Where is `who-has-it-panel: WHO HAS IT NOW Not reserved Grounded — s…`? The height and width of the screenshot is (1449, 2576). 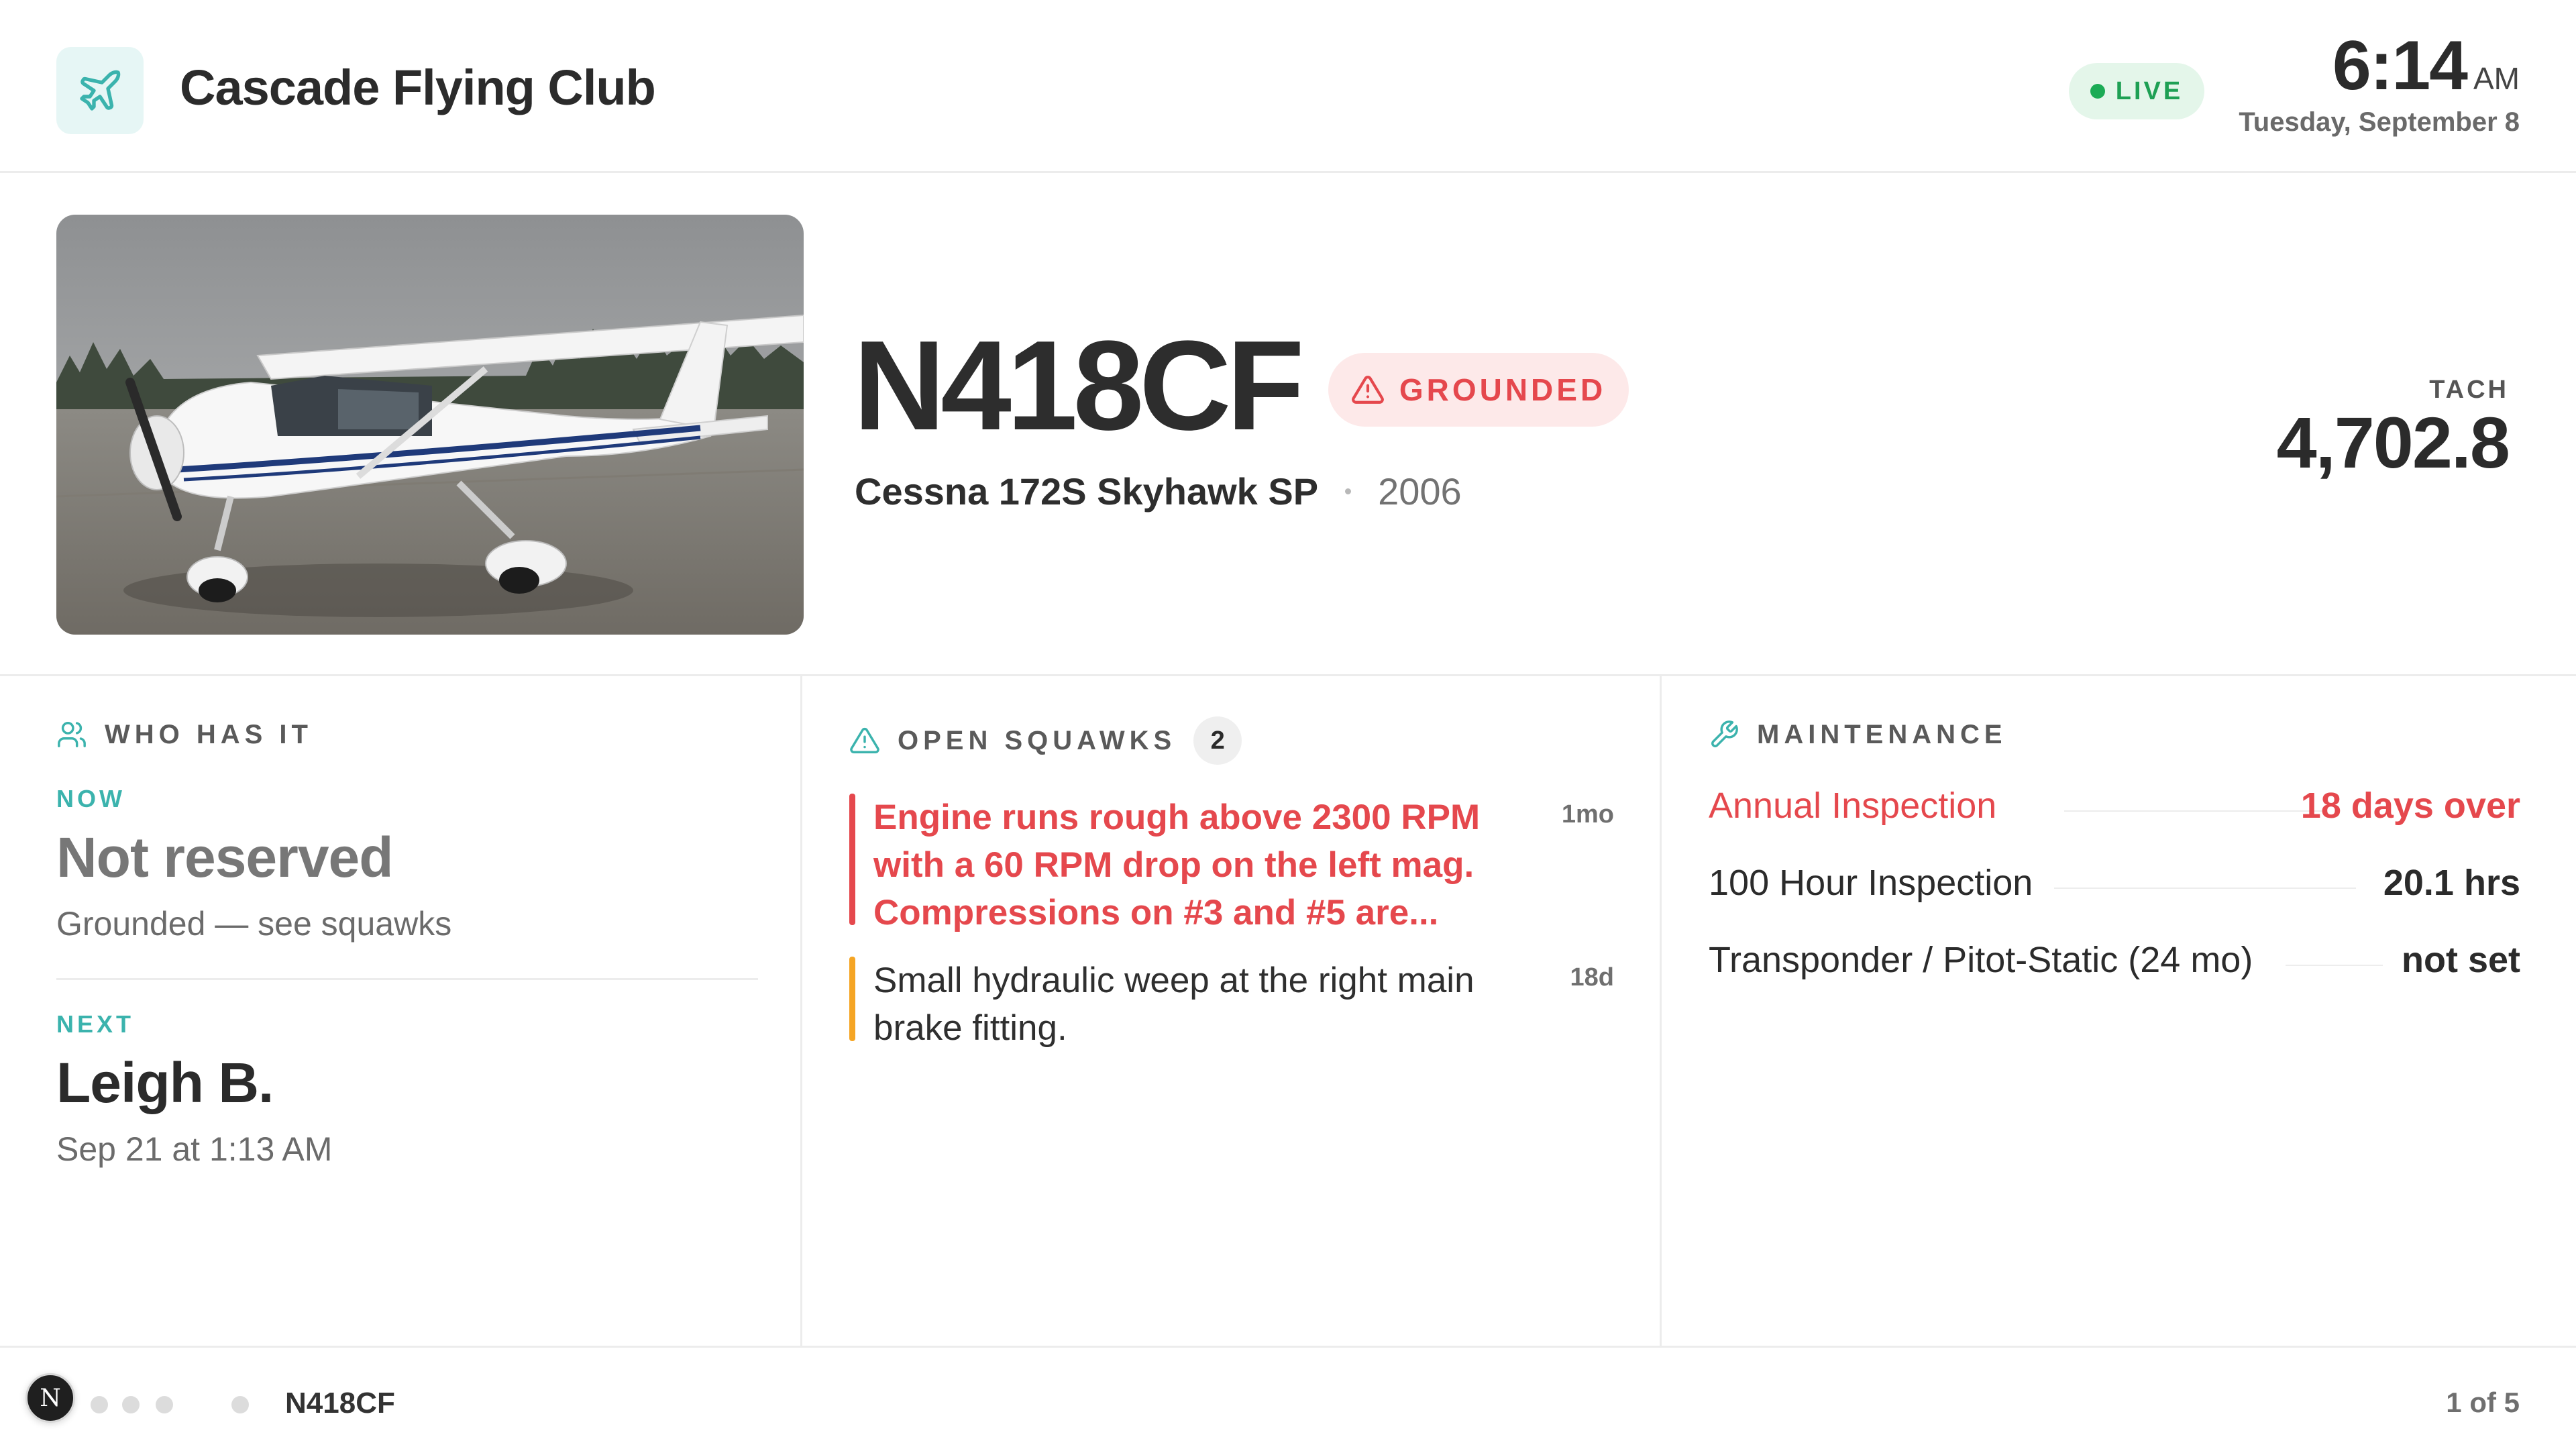
who-has-it-panel: WHO HAS IT NOW Not reserved Grounded — s… is located at coordinates (401, 1011).